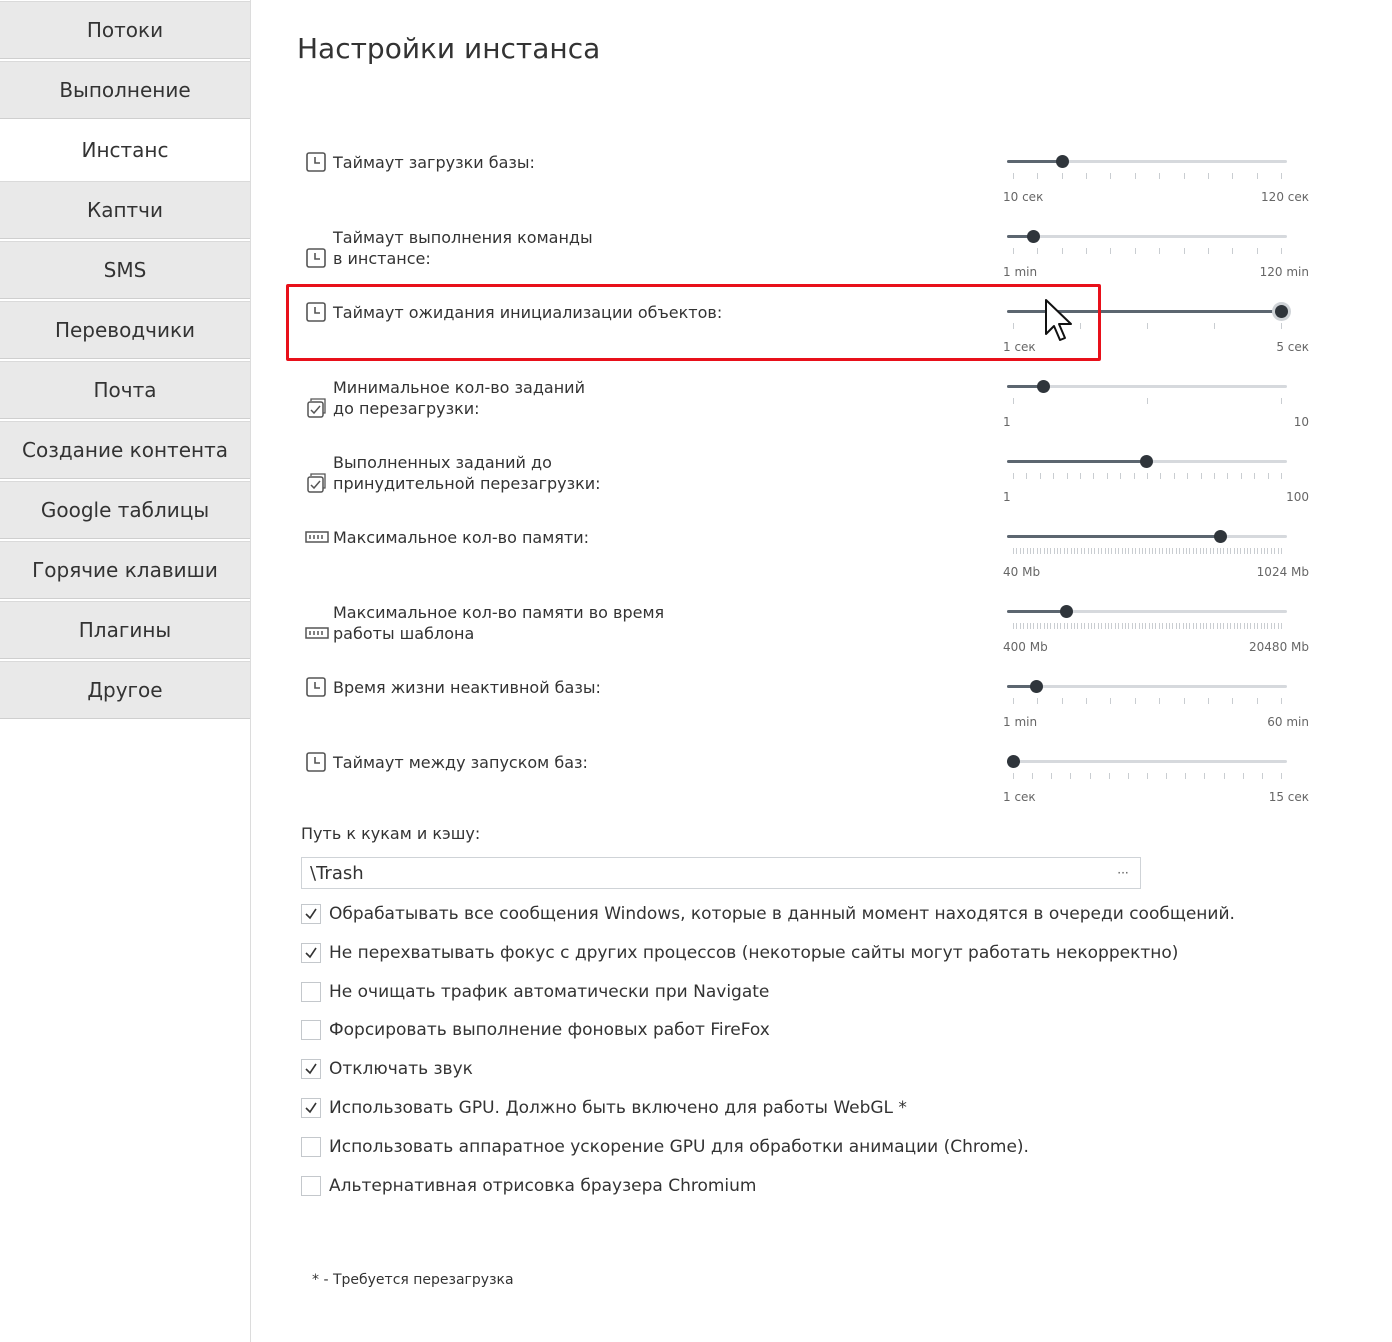 Image resolution: width=1392 pixels, height=1342 pixels. Describe the element at coordinates (125, 630) in the screenshot. I see `sidebar-item: Плагины` at that location.